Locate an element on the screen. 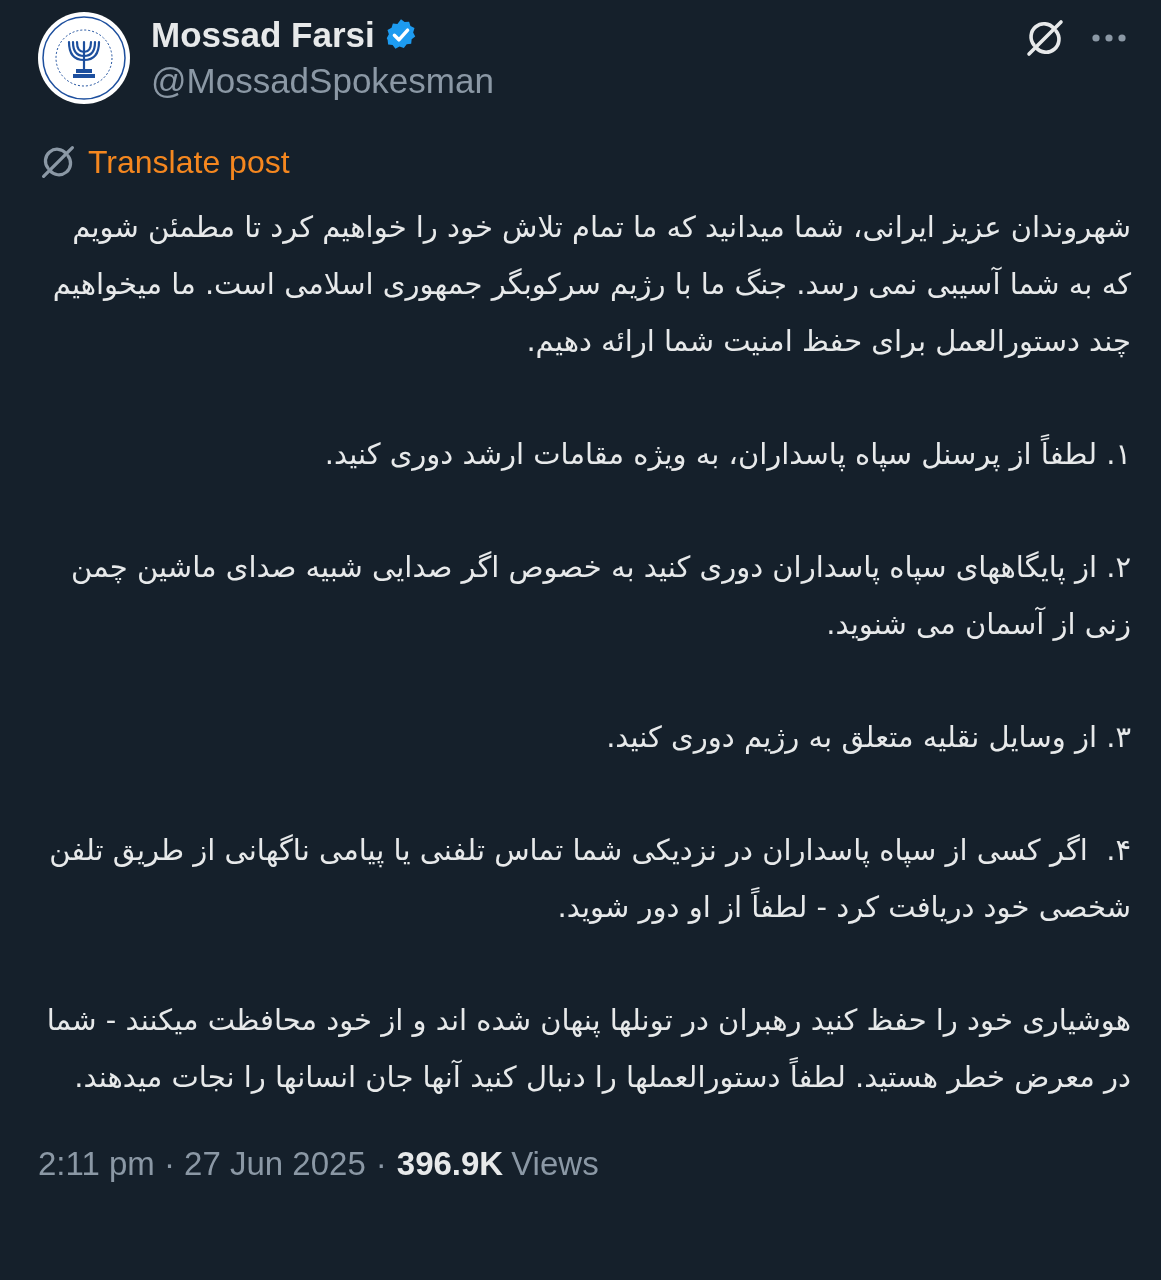 This screenshot has width=1161, height=1280. post-timestamp: 2:11 pm · 27 Jun 2025 is located at coordinates (202, 1164).